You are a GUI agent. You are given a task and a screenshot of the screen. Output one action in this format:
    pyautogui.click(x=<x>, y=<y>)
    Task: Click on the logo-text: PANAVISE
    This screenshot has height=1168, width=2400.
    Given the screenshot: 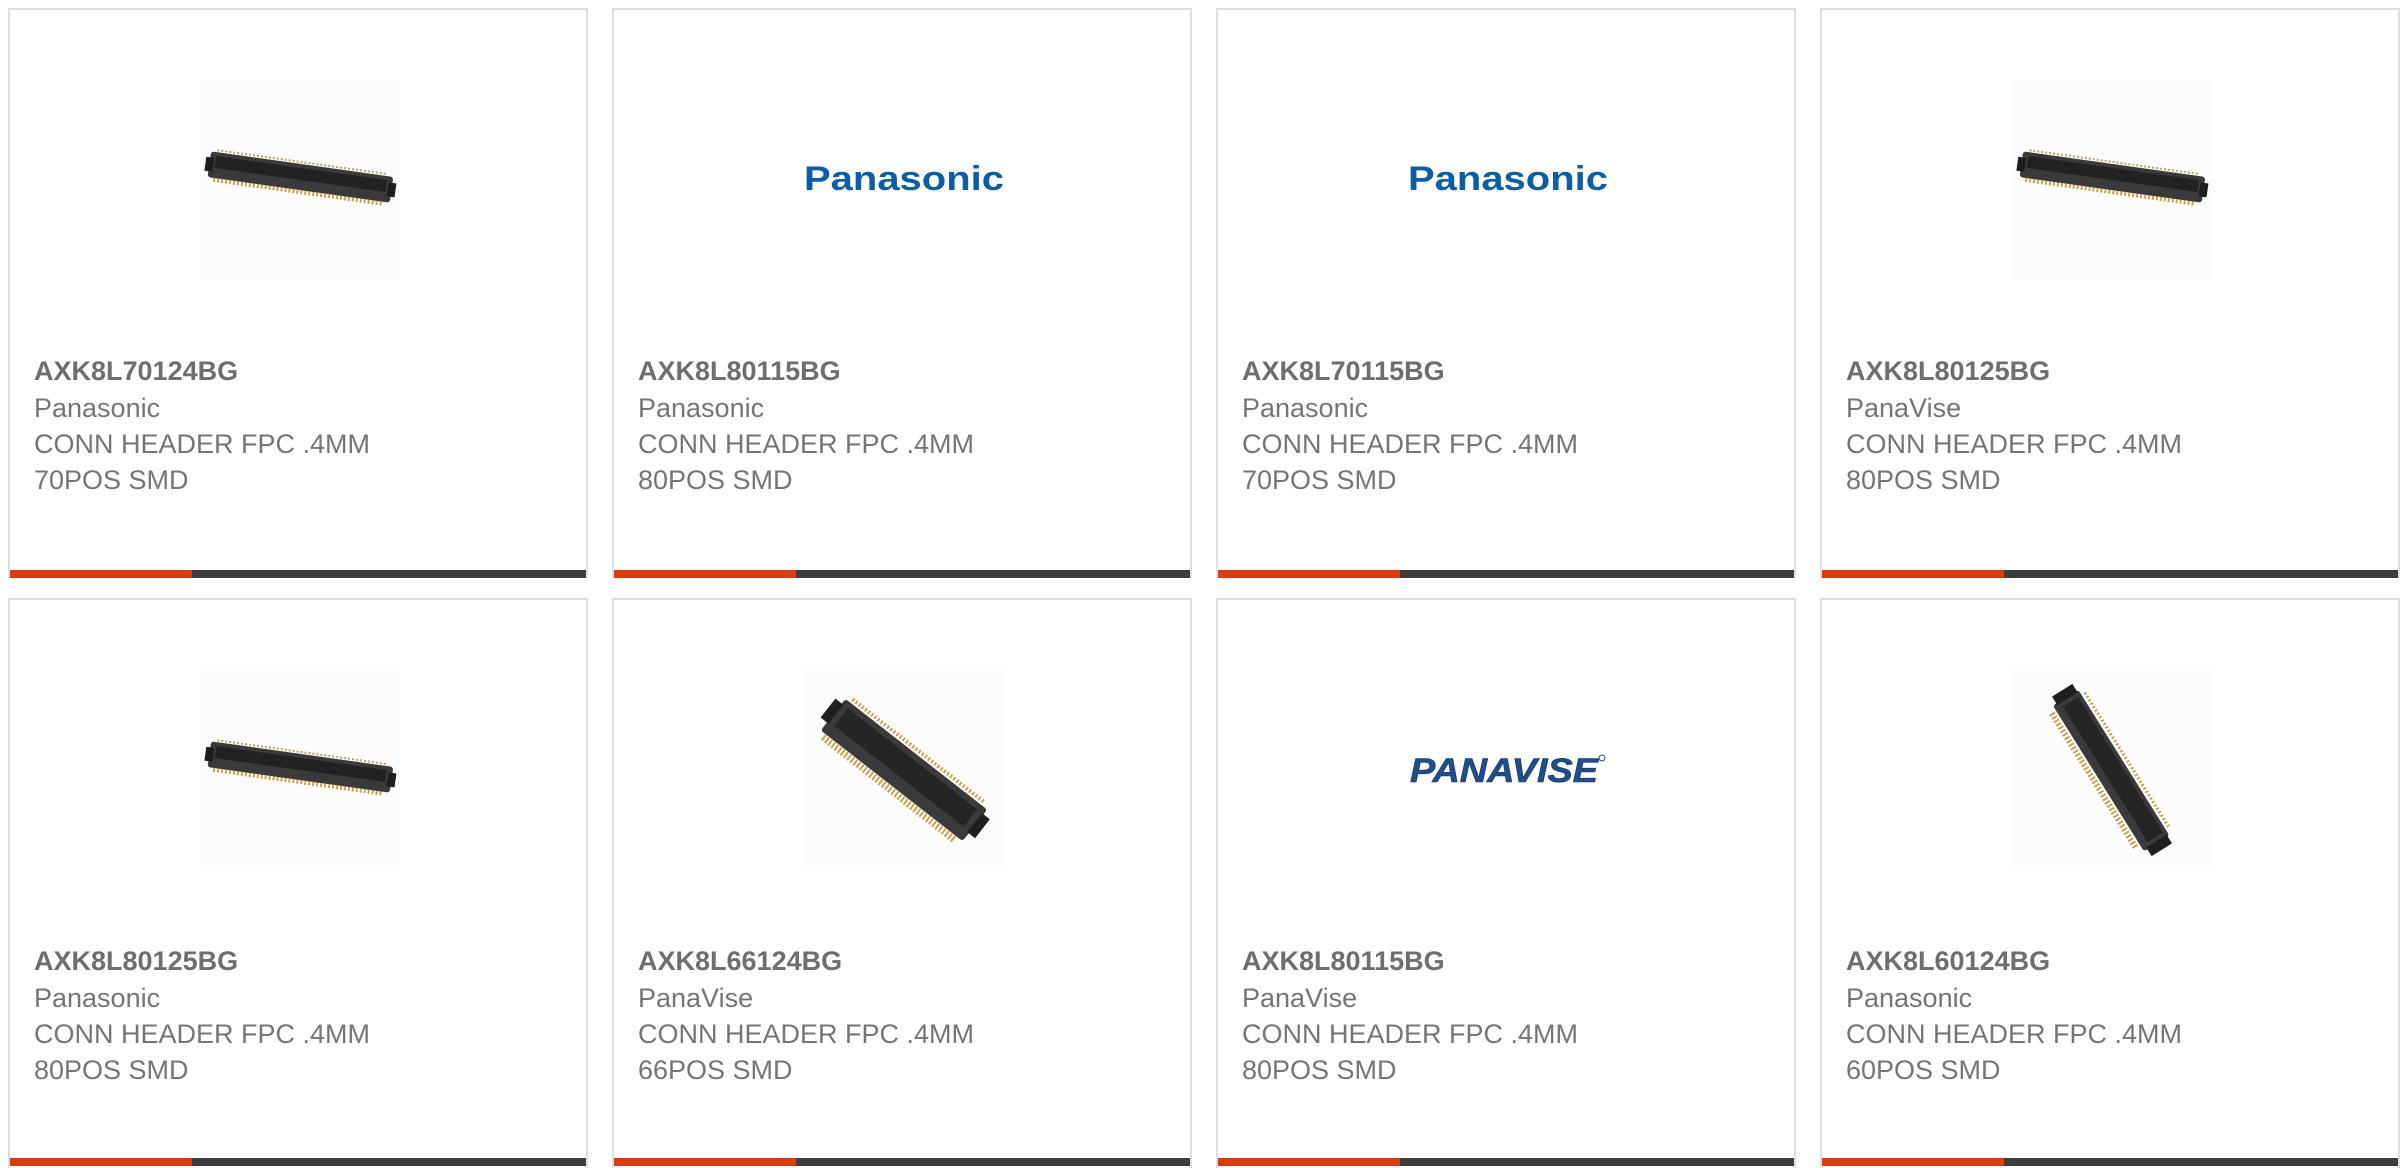 What is the action you would take?
    pyautogui.click(x=1504, y=771)
    